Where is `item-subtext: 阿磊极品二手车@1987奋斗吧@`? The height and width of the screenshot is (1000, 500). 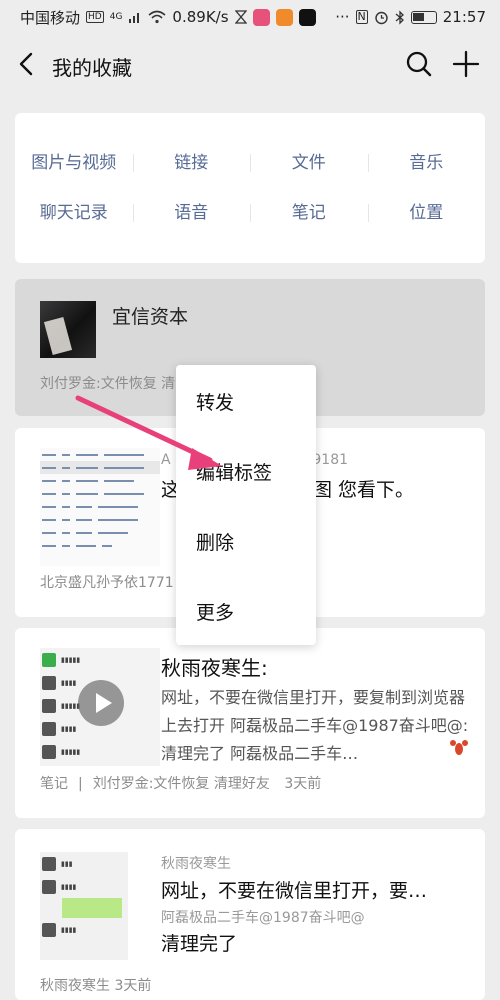
item-subtext: 阿磊极品二手车@1987奋斗吧@ is located at coordinates (263, 918).